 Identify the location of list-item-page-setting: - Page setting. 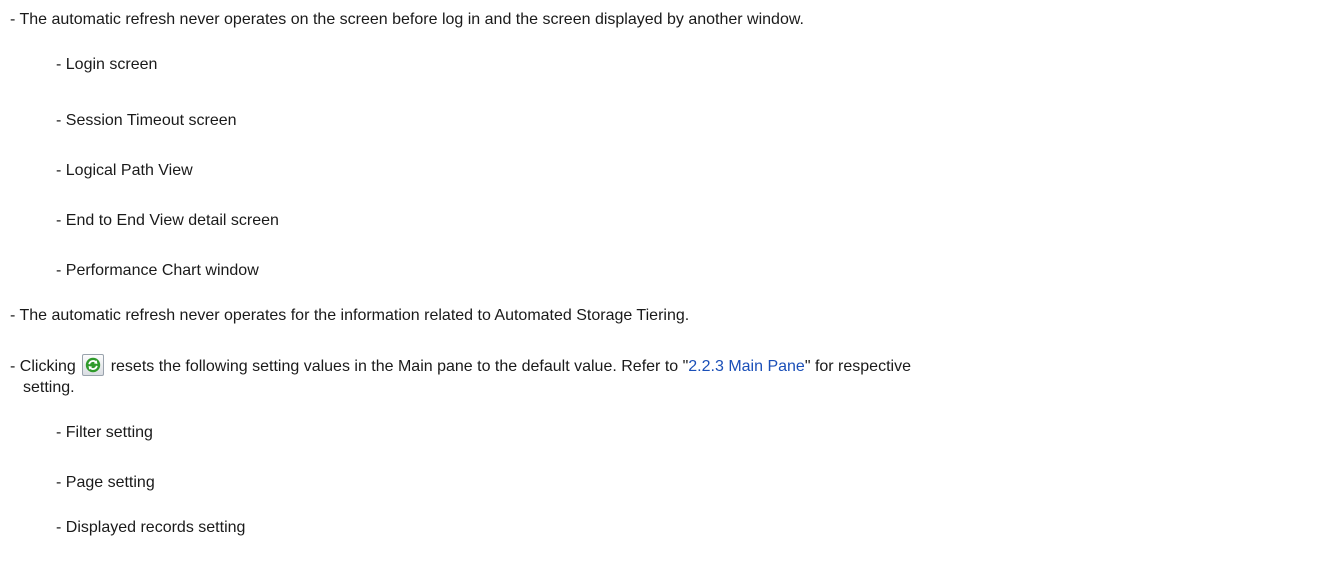
(105, 483).